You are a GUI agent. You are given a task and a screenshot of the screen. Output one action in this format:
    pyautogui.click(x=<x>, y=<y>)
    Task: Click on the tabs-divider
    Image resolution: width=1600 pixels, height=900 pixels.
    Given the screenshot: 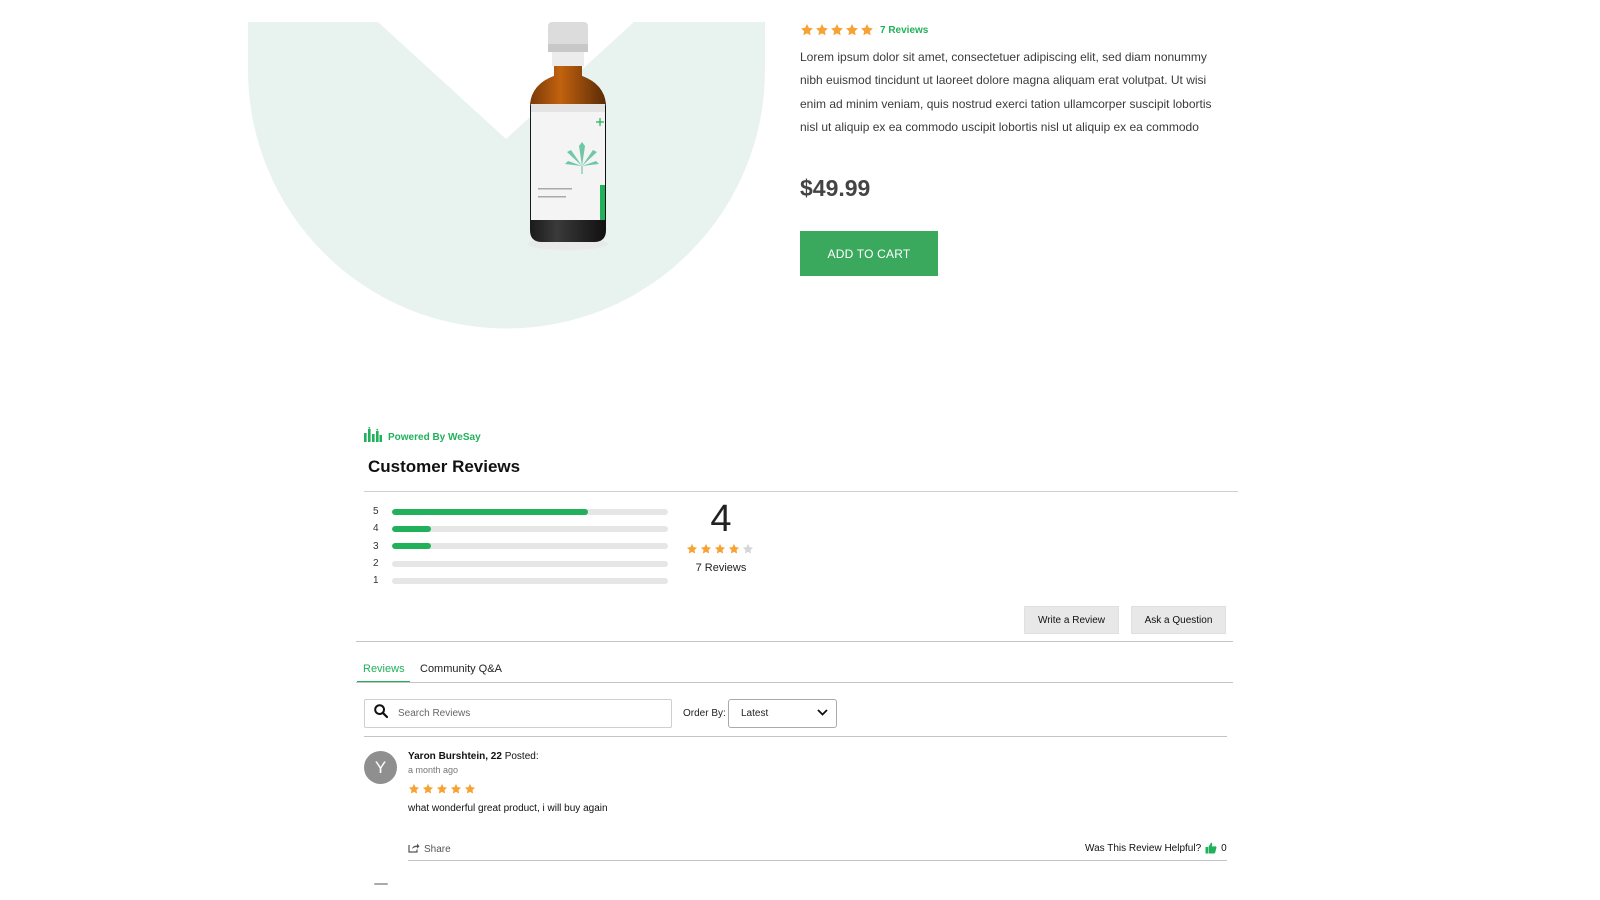 What is the action you would take?
    pyautogui.click(x=794, y=682)
    